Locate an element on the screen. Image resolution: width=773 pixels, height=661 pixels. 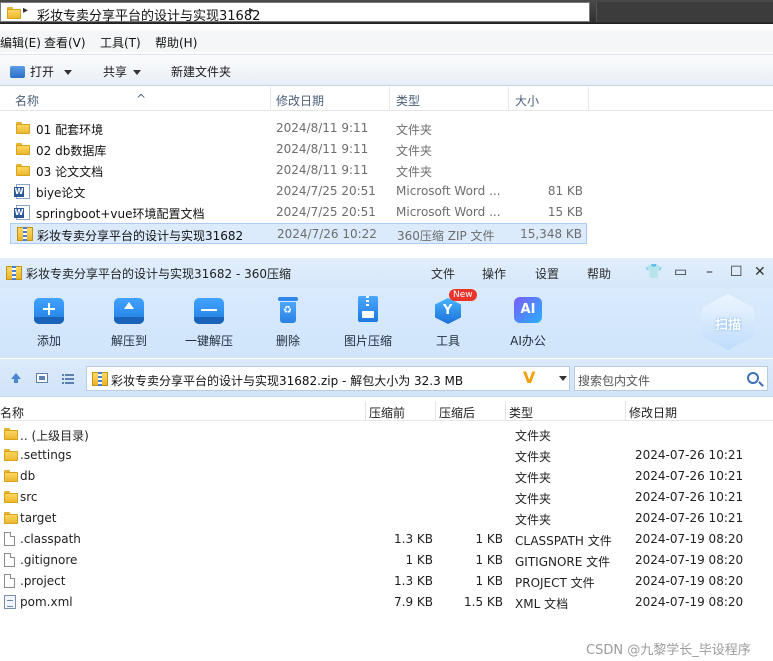
extract-to-button-label: 解压到 is located at coordinates (128, 341).